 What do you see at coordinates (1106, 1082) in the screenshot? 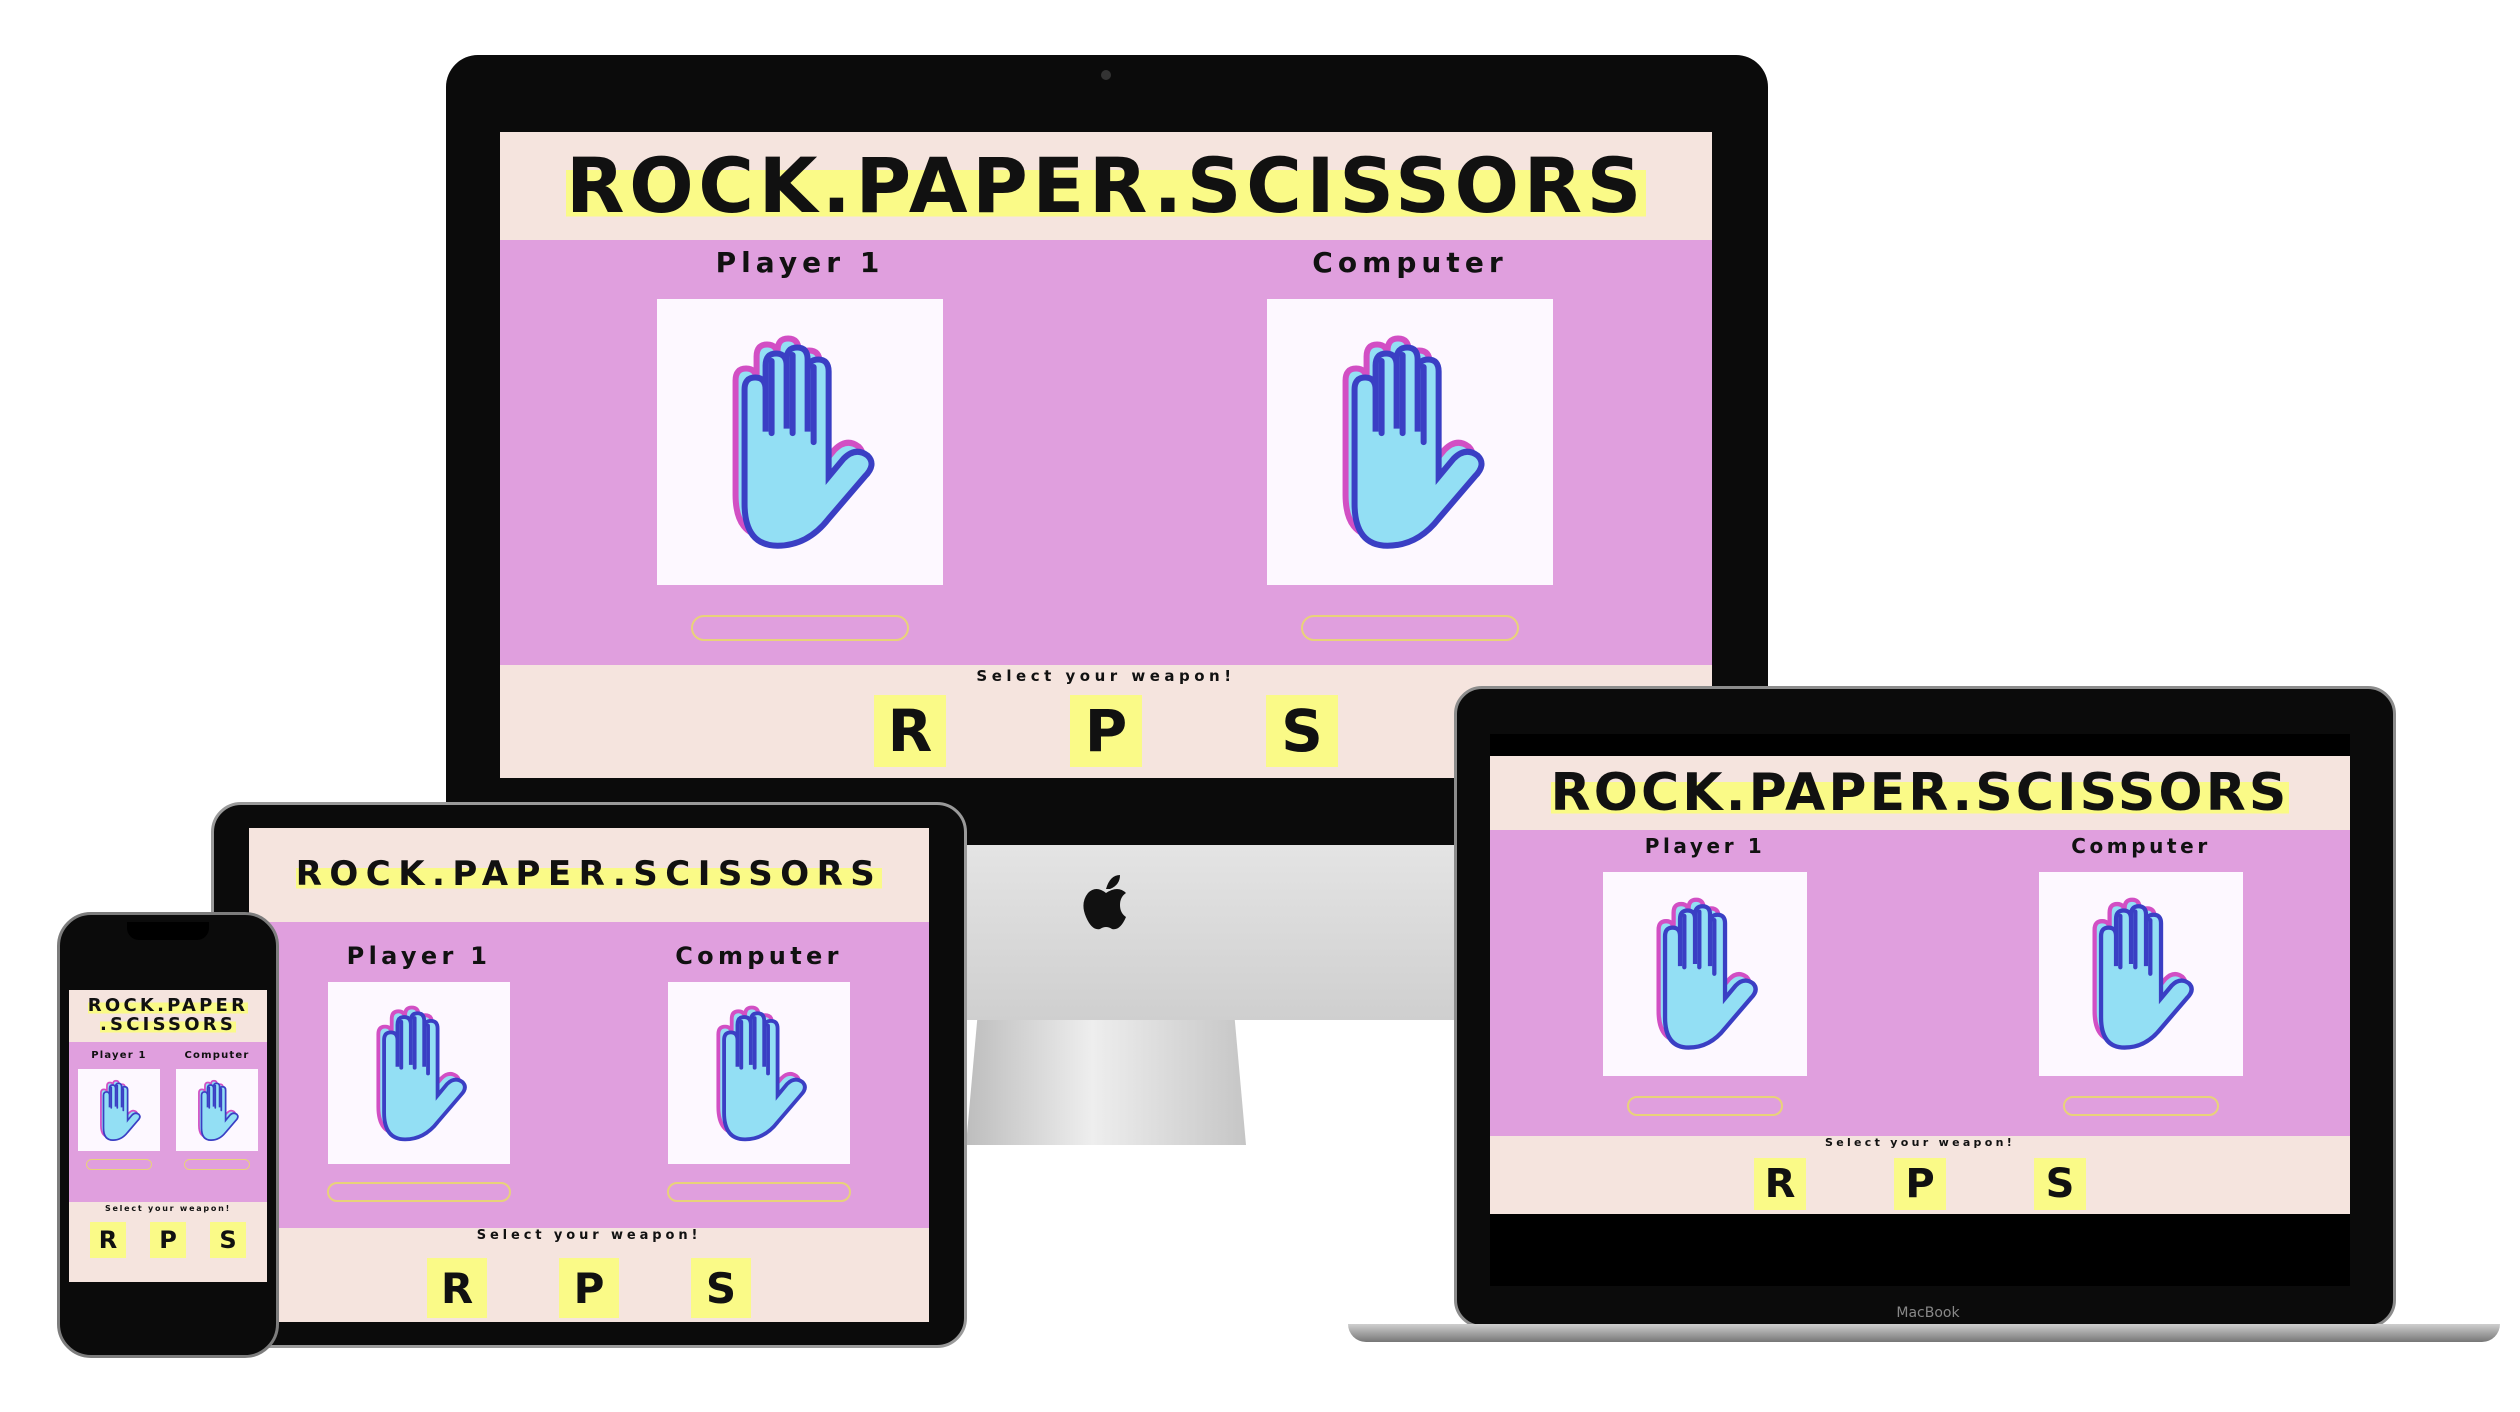
I see `imac-stand` at bounding box center [1106, 1082].